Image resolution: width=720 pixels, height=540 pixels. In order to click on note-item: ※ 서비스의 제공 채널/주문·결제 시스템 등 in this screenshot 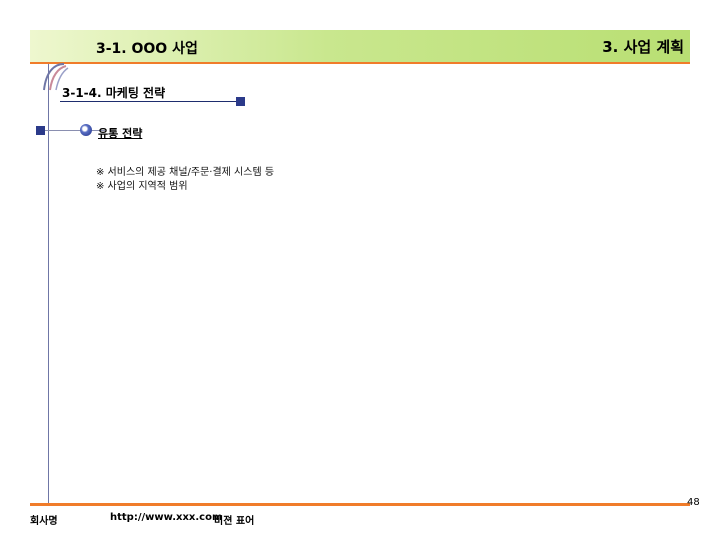, I will do `click(185, 172)`.